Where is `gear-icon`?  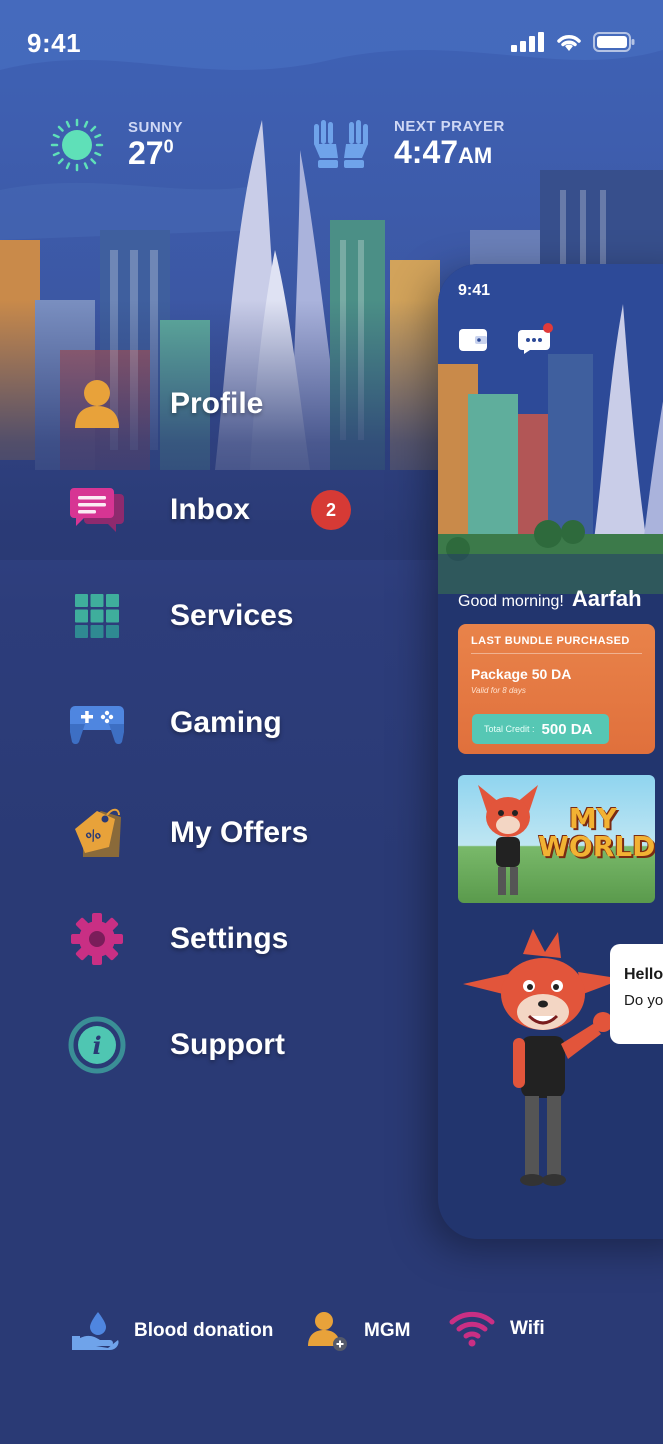
gear-icon is located at coordinates (97, 939).